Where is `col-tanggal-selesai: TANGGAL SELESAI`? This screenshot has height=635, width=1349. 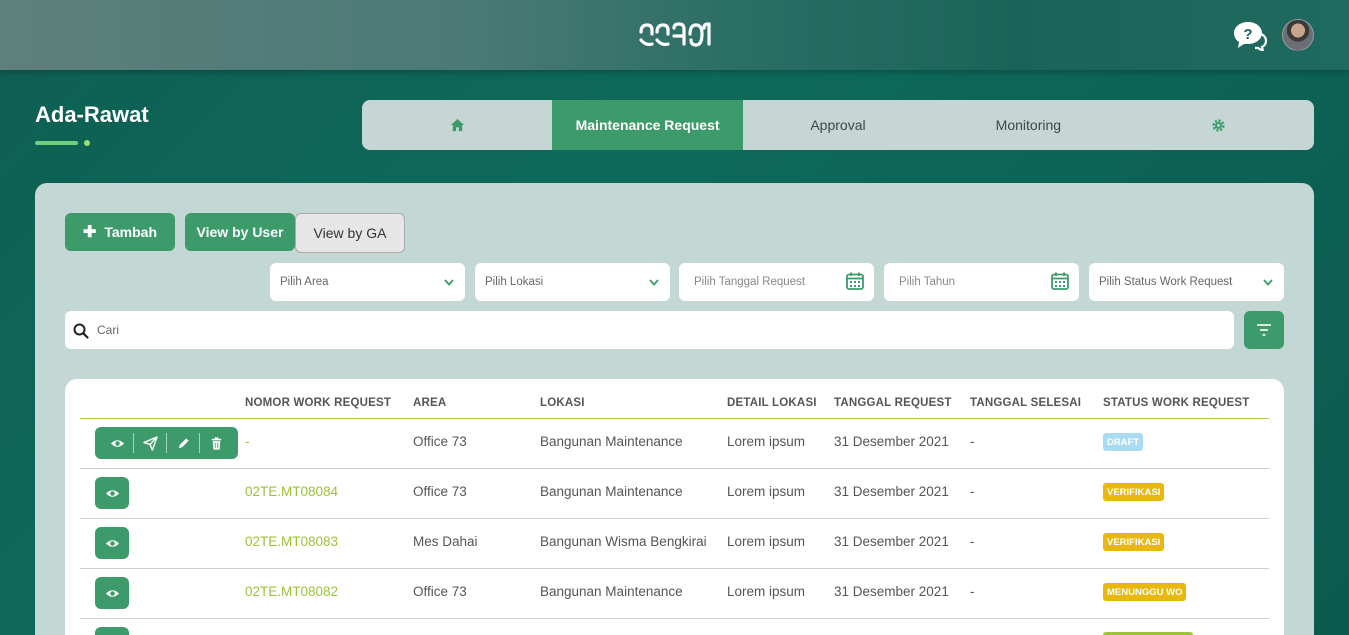 col-tanggal-selesai: TANGGAL SELESAI is located at coordinates (1025, 403).